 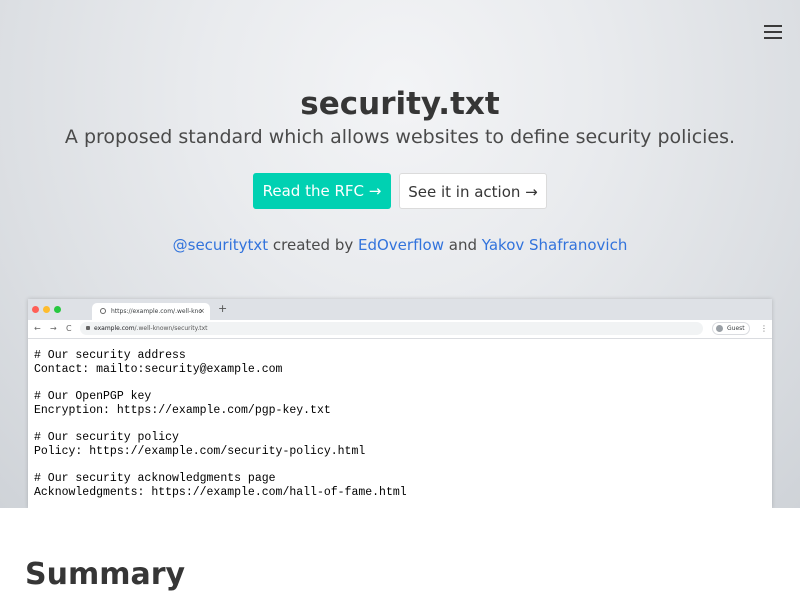 I want to click on address-bar: example.com/.well-known/security.txt, so click(x=391, y=328).